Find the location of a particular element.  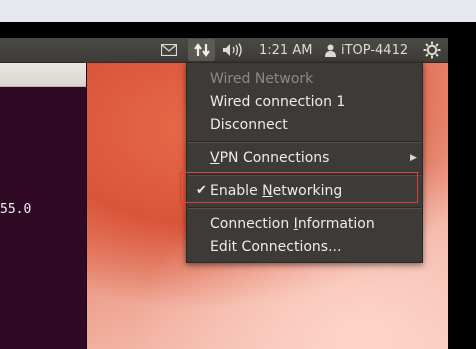

menu-item-vpn-connections: VPN Connections ▶ is located at coordinates (304, 158).